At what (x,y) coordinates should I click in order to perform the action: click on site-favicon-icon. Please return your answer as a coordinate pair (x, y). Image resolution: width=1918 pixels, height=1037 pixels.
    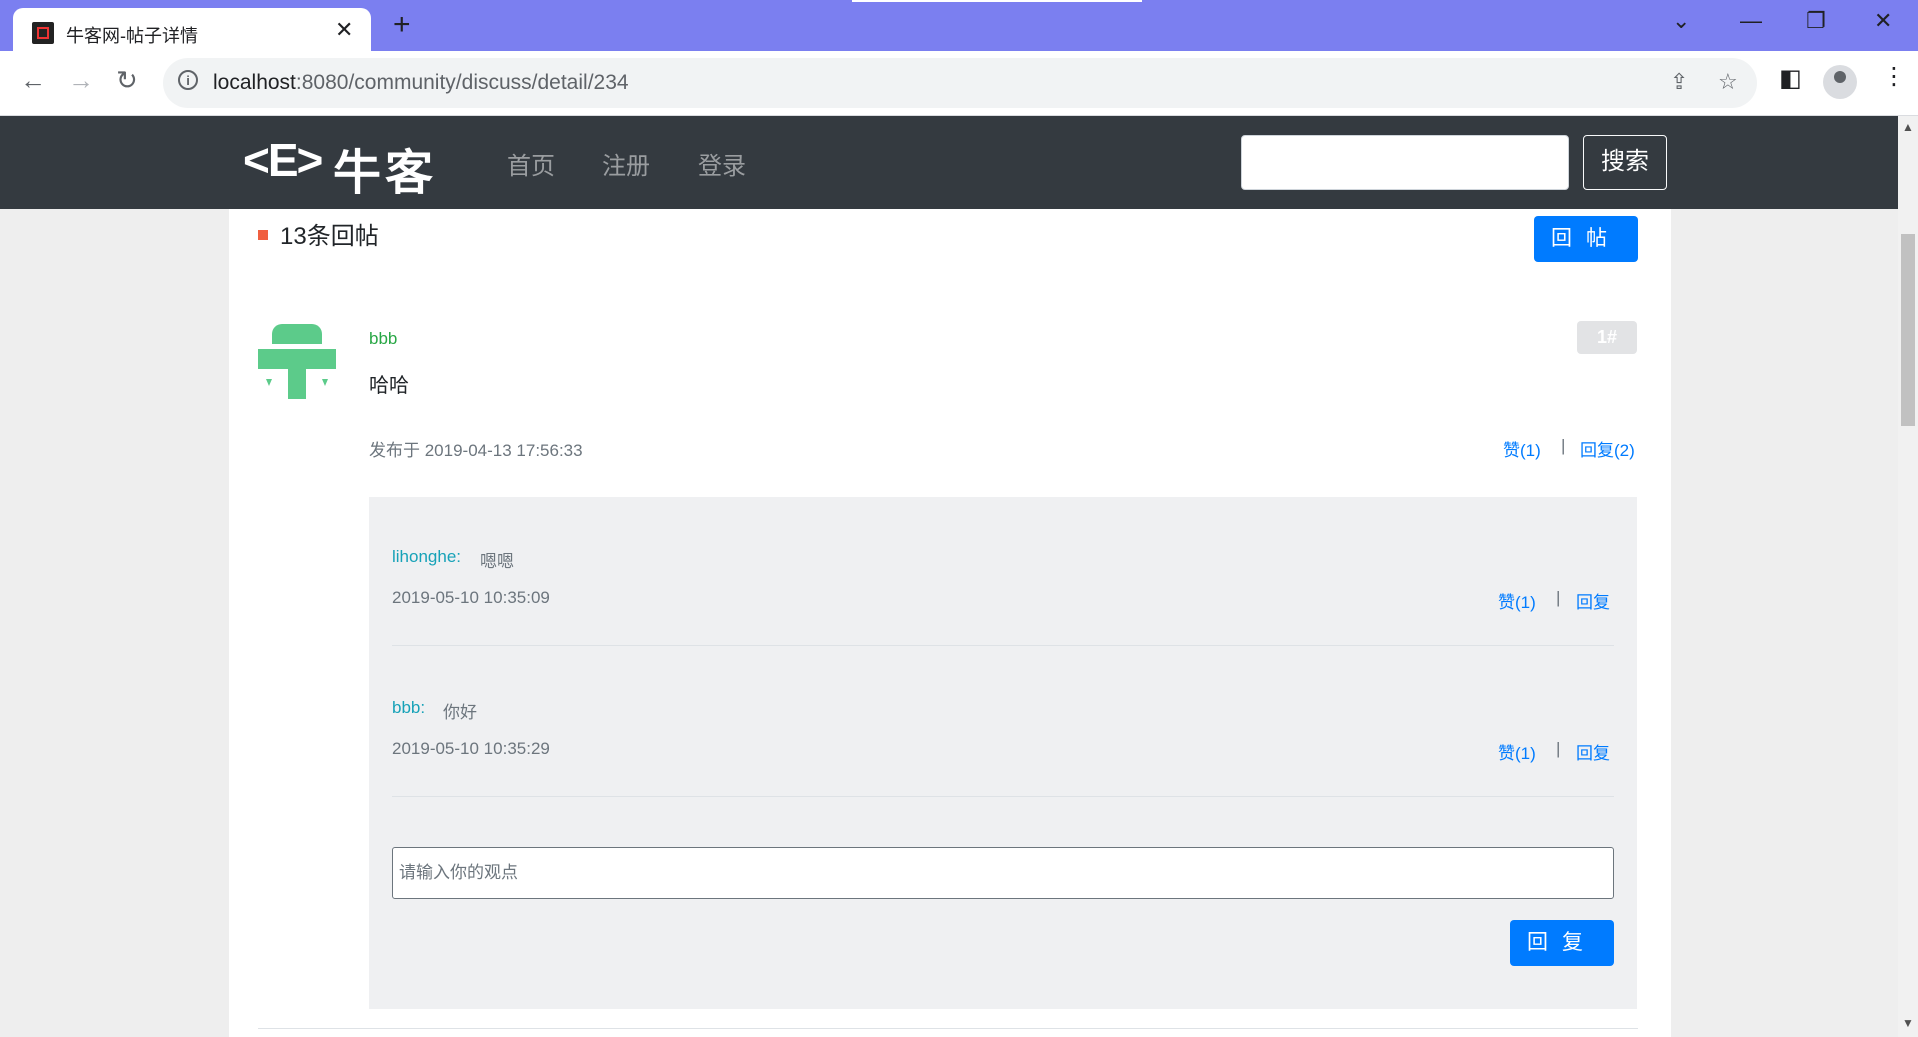
    Looking at the image, I should click on (43, 33).